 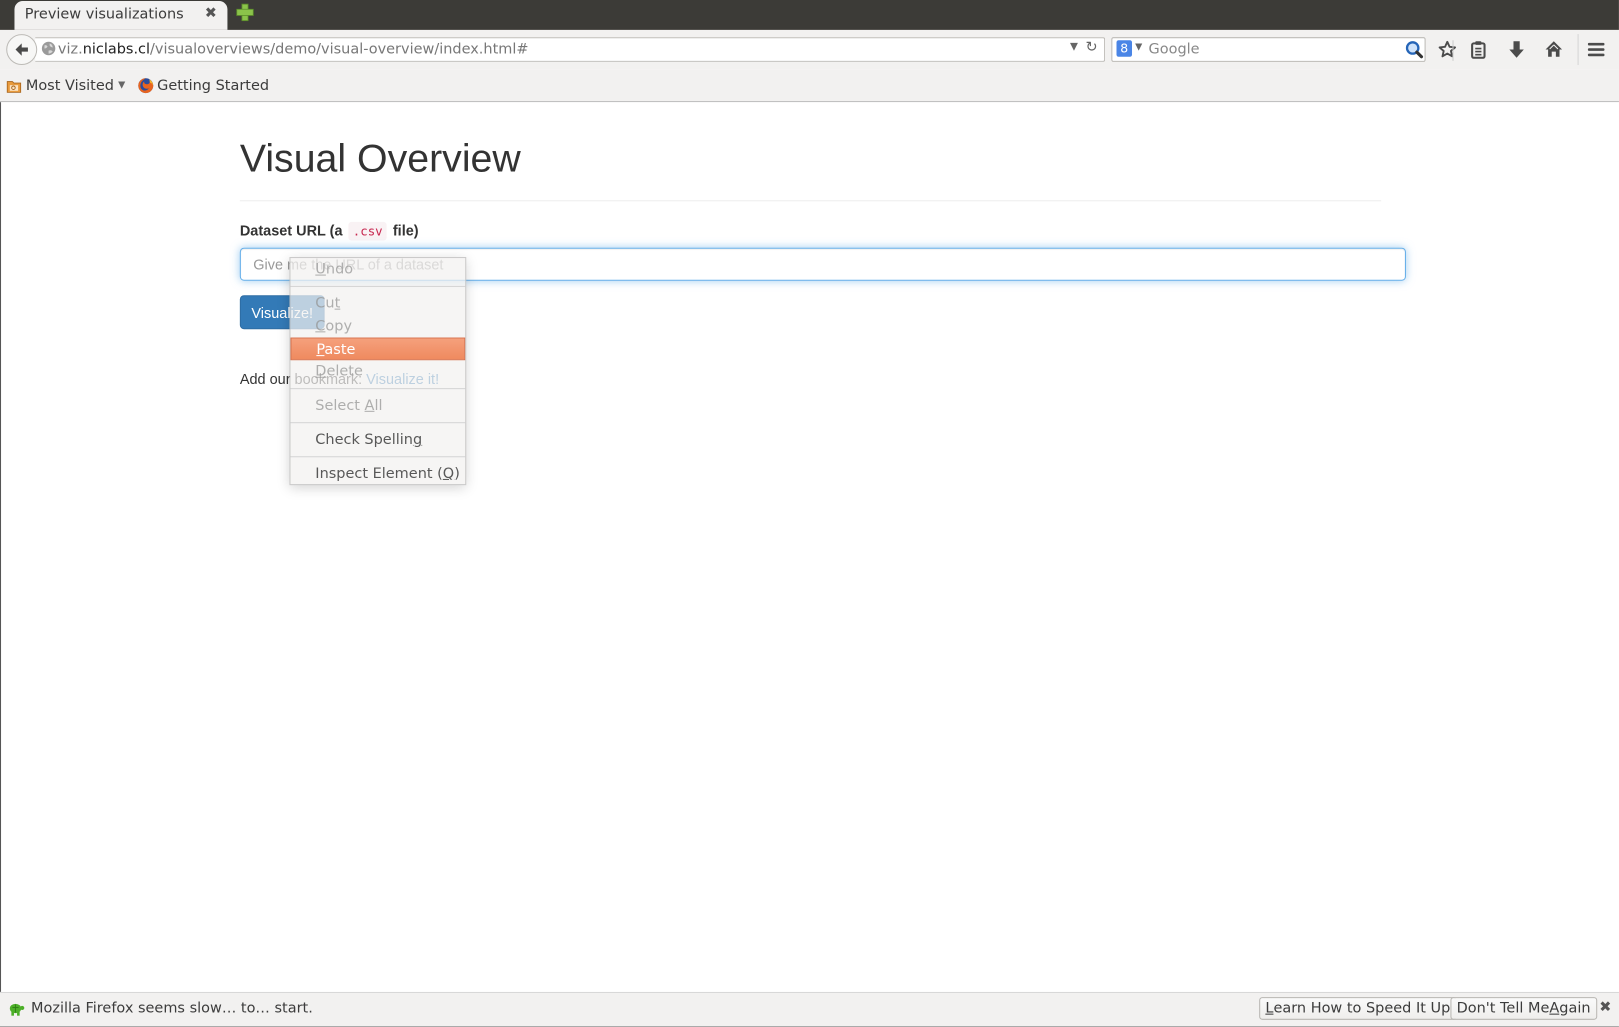 I want to click on menu-item-label: Select, so click(x=340, y=405).